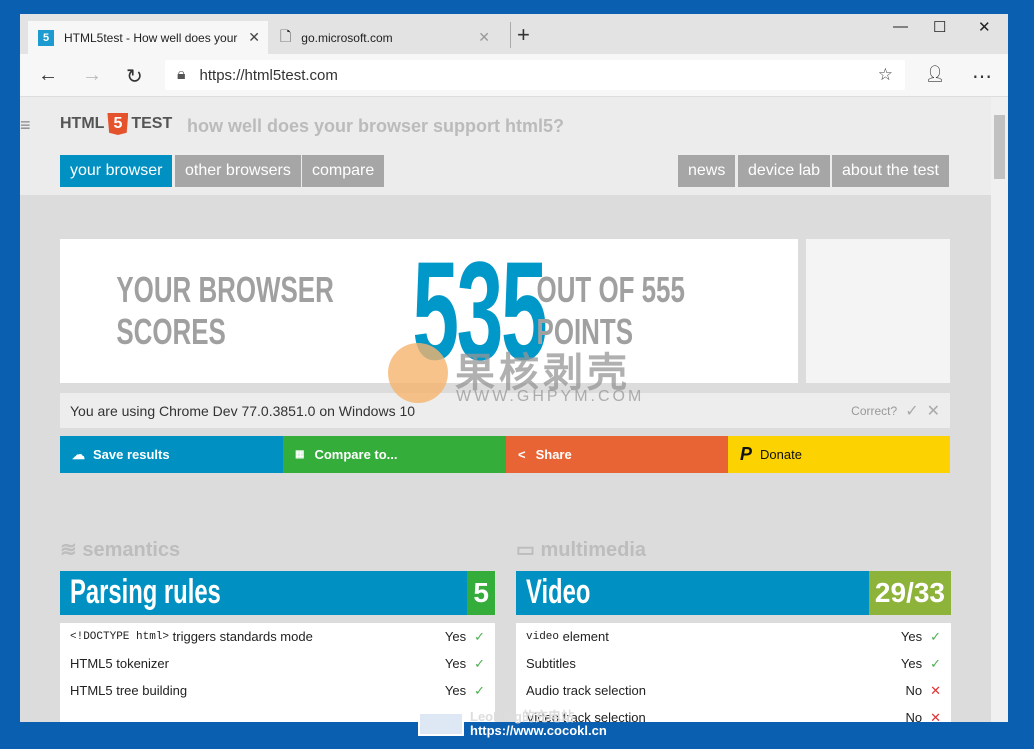  Describe the element at coordinates (733, 636) in the screenshot. I see `list-item: video element Yes ✓` at that location.